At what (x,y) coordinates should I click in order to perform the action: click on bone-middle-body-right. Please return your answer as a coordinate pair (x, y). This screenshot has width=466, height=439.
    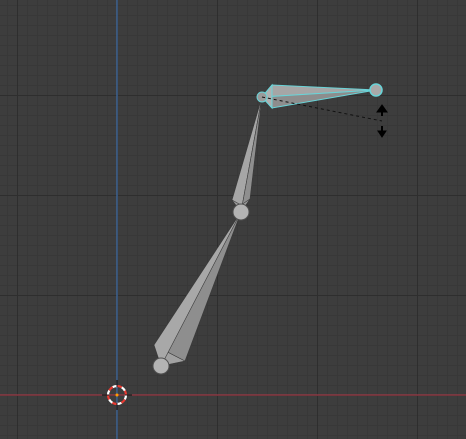
    Looking at the image, I should click on (251, 154).